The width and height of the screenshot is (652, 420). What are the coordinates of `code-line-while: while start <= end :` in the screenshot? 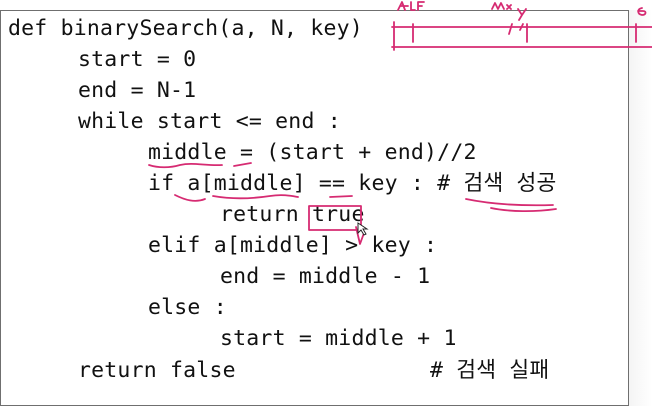 It's located at (209, 121).